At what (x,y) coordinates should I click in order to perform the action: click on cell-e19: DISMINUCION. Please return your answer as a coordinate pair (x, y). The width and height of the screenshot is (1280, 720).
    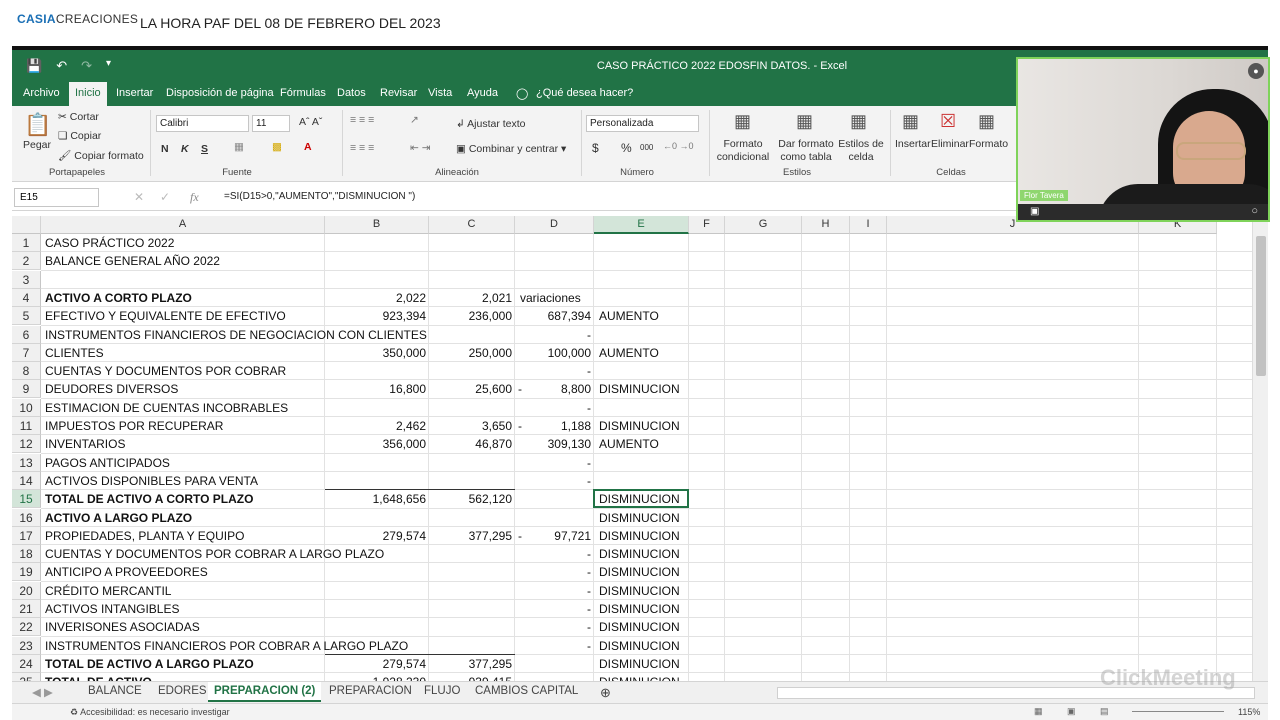
    Looking at the image, I should click on (656, 572).